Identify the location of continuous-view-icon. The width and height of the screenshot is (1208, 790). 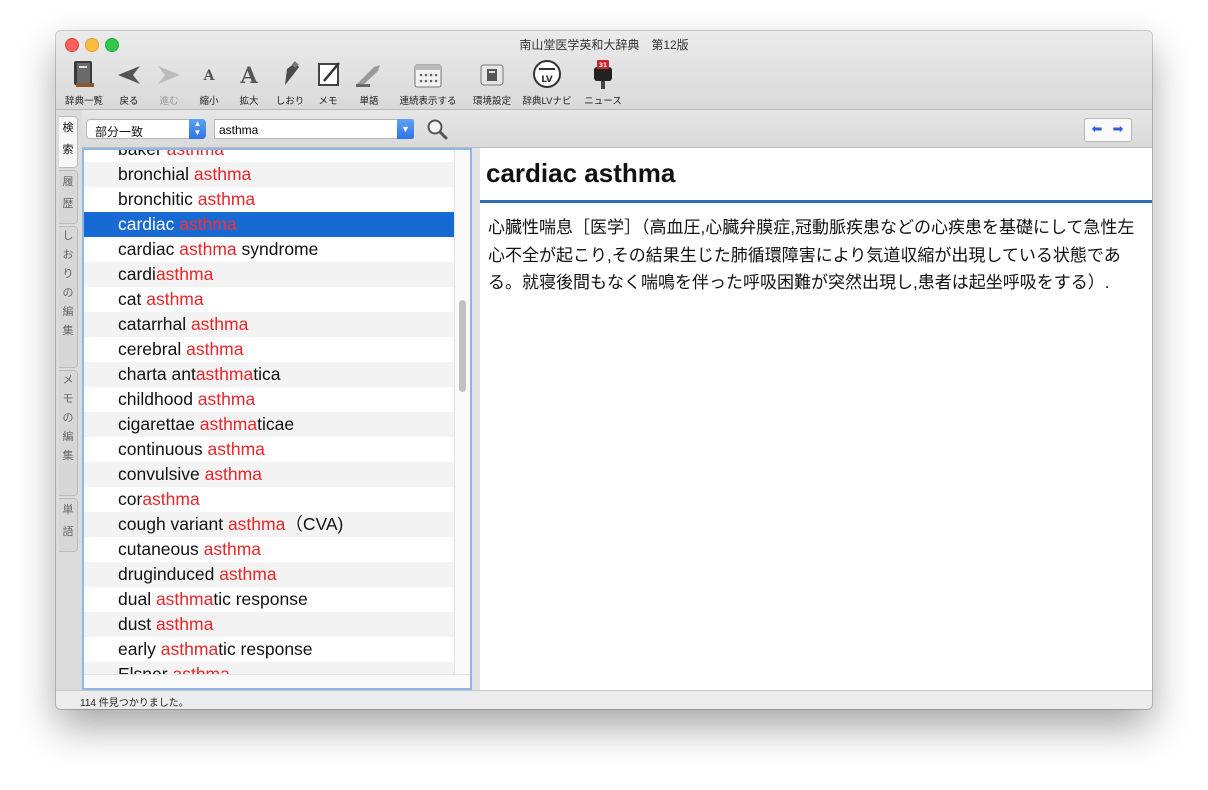
(428, 76).